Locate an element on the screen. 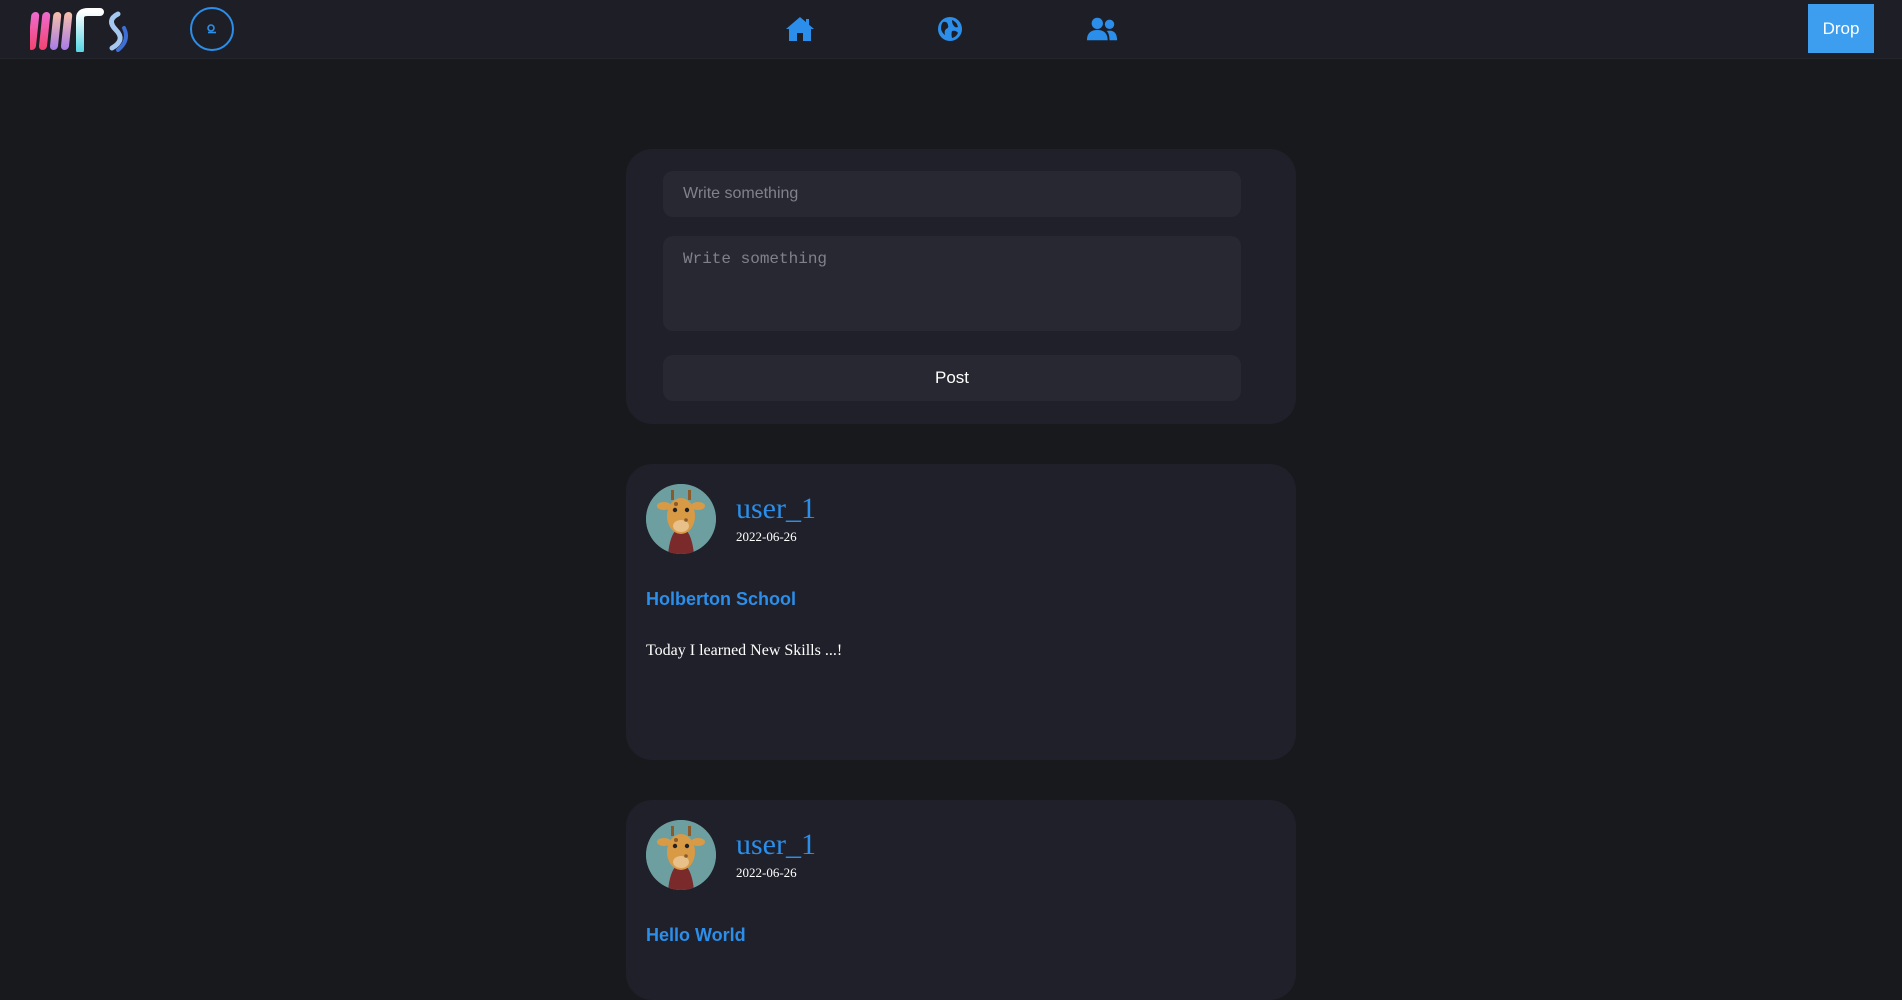 The width and height of the screenshot is (1902, 1000). users-icon is located at coordinates (1102, 29).